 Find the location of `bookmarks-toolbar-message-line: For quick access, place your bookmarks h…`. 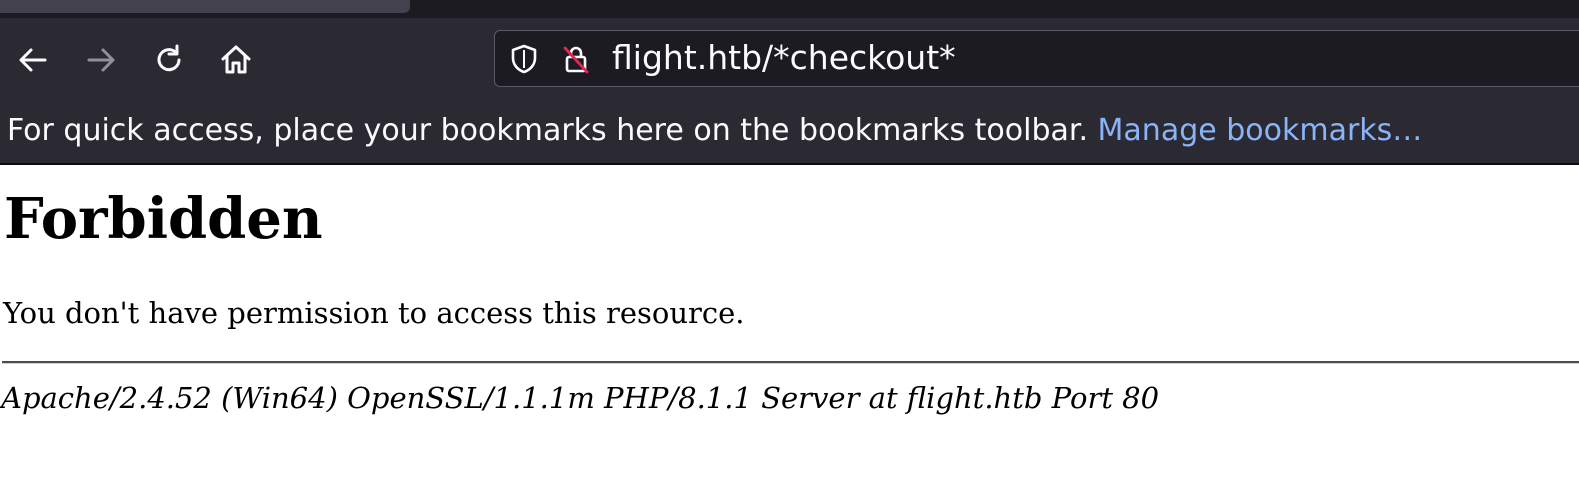

bookmarks-toolbar-message-line: For quick access, place your bookmarks h… is located at coordinates (714, 131).